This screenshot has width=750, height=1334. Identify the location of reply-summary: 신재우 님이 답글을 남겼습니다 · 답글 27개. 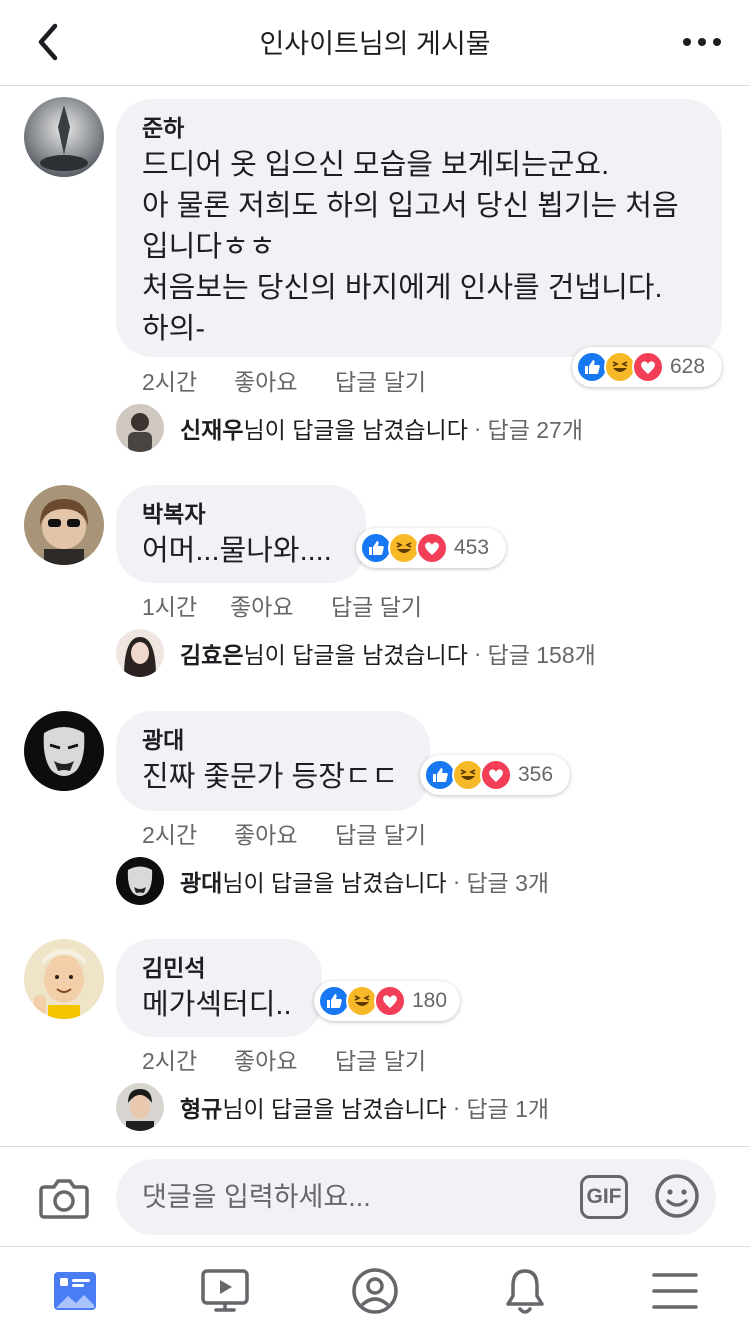
(349, 428).